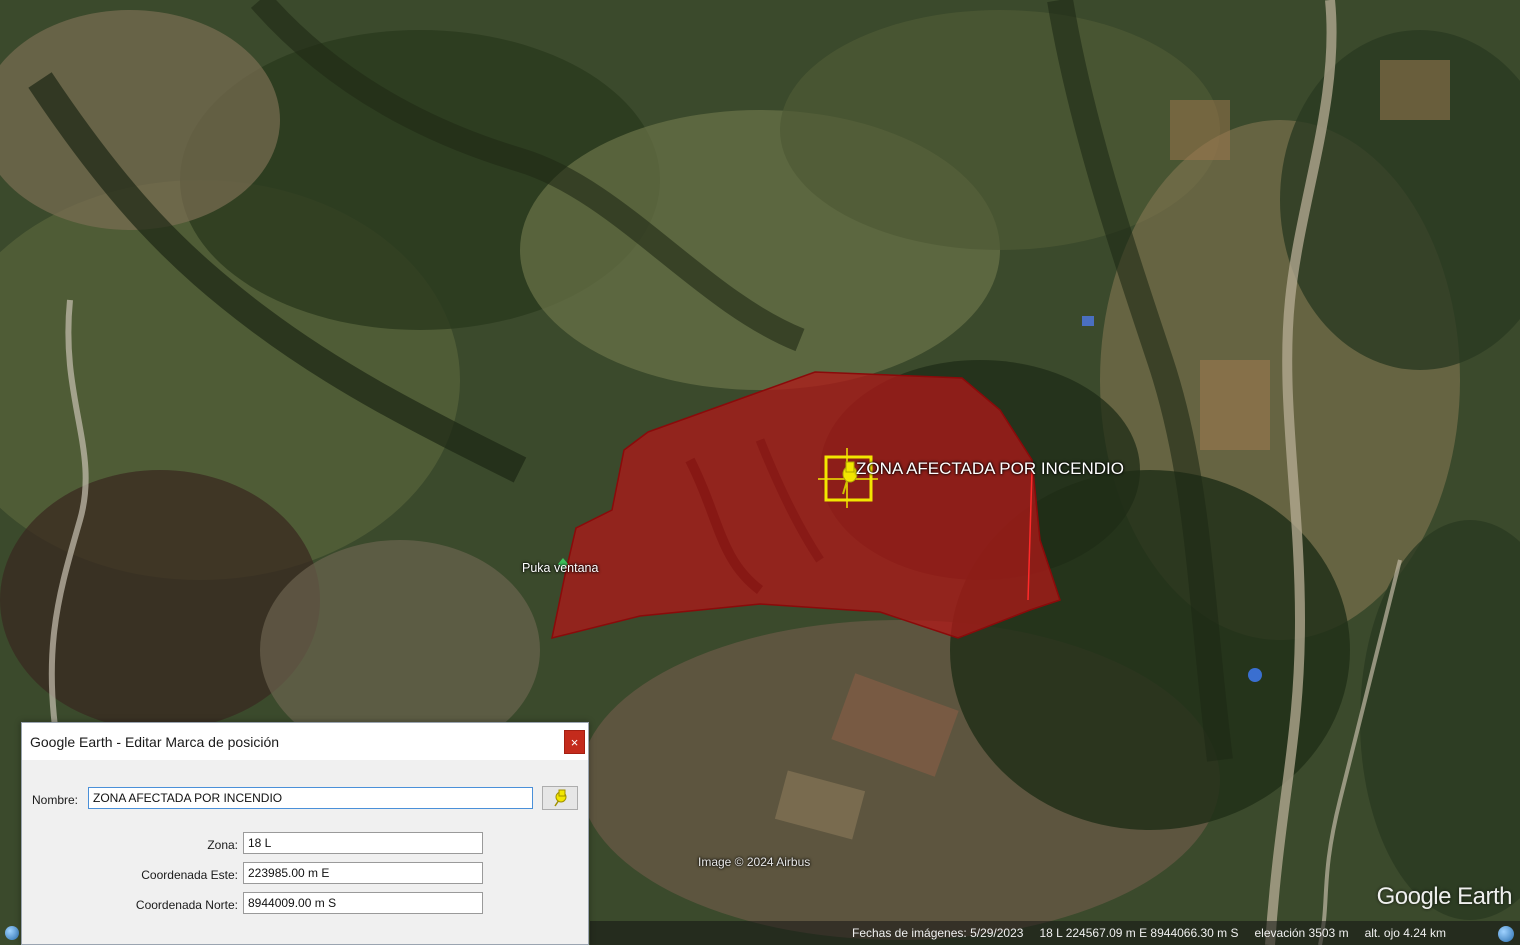  I want to click on north-coordinate-input: 8944009.00 m S, so click(363, 903).